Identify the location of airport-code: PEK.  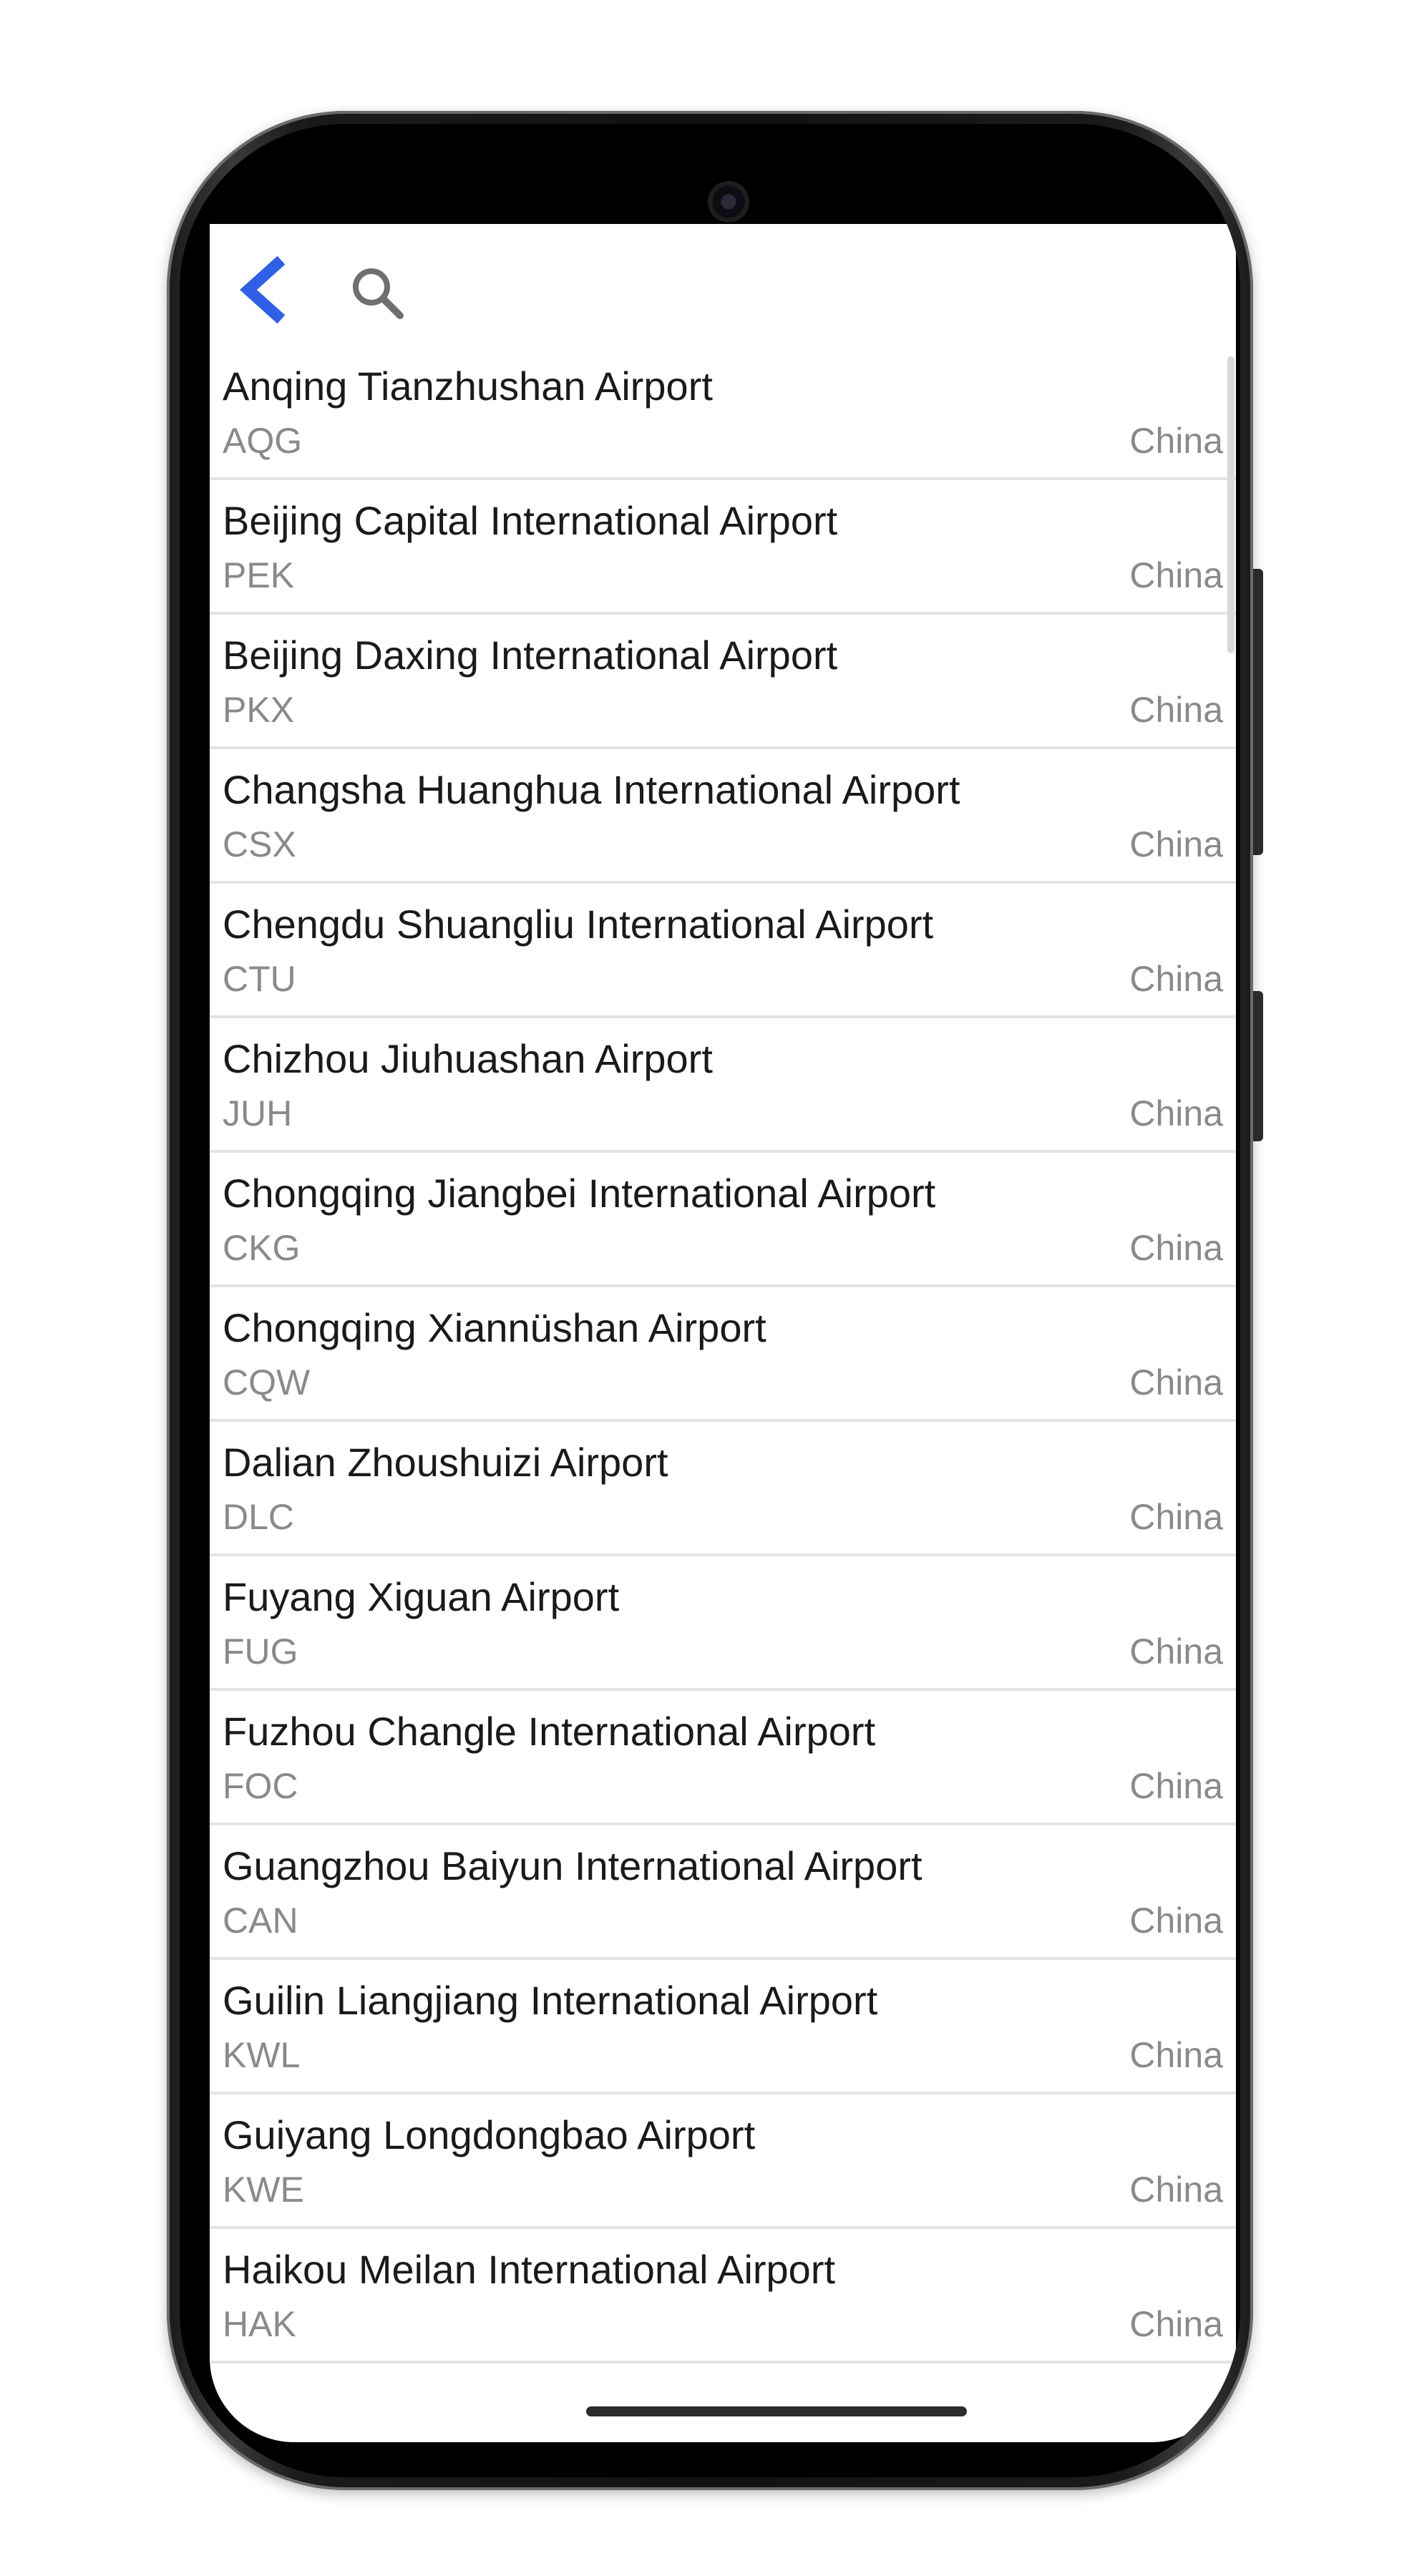
(259, 575).